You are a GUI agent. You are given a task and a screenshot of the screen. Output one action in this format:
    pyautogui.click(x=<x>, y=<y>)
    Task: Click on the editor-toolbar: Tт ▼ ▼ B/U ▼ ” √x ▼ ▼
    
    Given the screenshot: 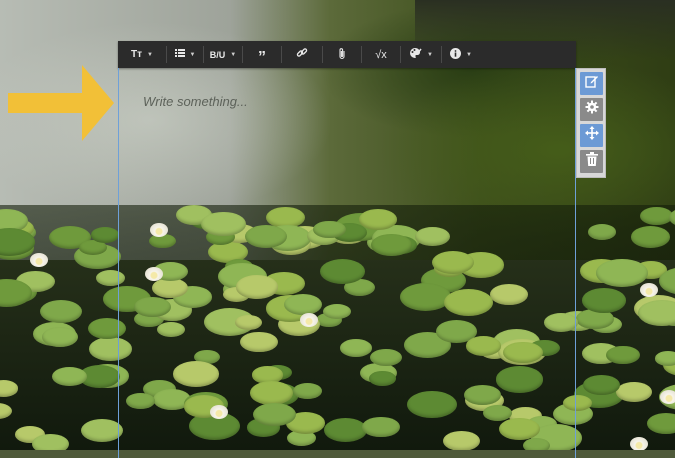 What is the action you would take?
    pyautogui.click(x=347, y=54)
    